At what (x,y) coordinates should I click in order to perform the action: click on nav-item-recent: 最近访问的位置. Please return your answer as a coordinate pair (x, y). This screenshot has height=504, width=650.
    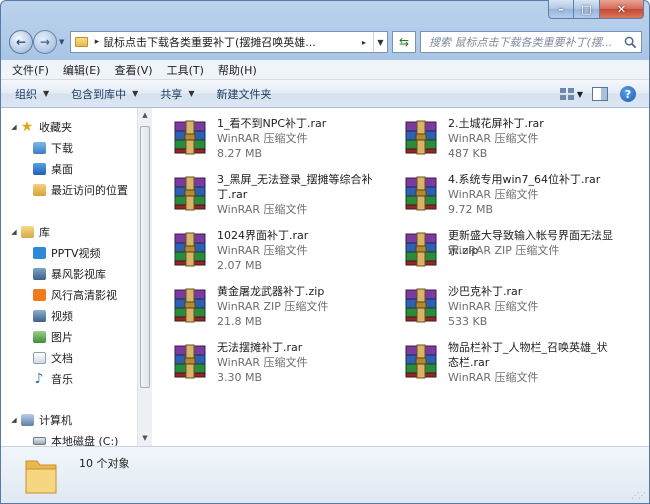
    Looking at the image, I should click on (79, 190).